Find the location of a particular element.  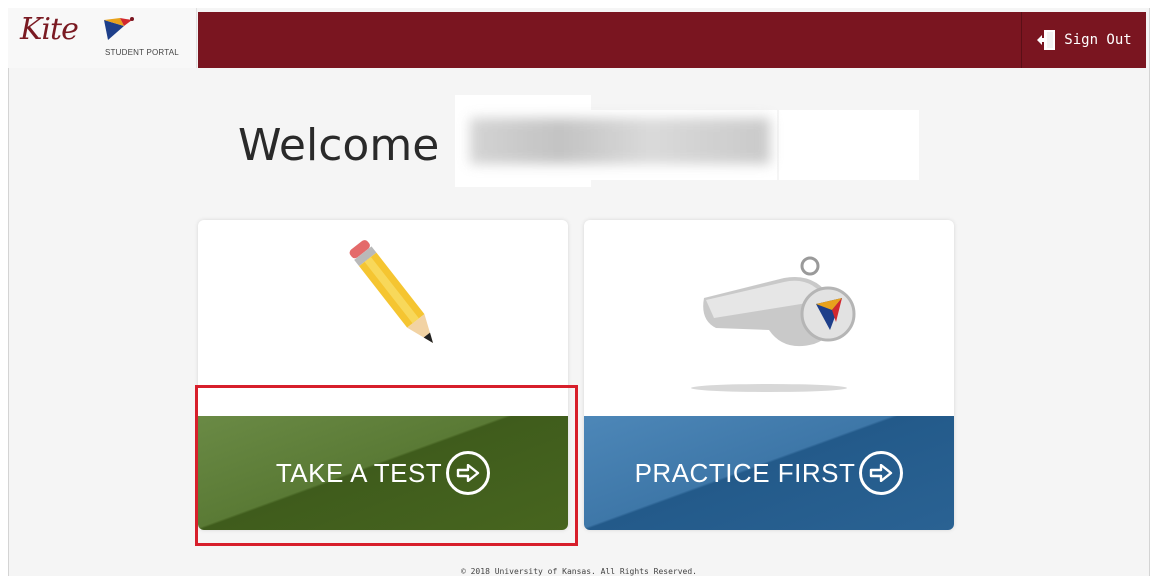

logo-subtitle: STUDENT PORTAL is located at coordinates (142, 52).